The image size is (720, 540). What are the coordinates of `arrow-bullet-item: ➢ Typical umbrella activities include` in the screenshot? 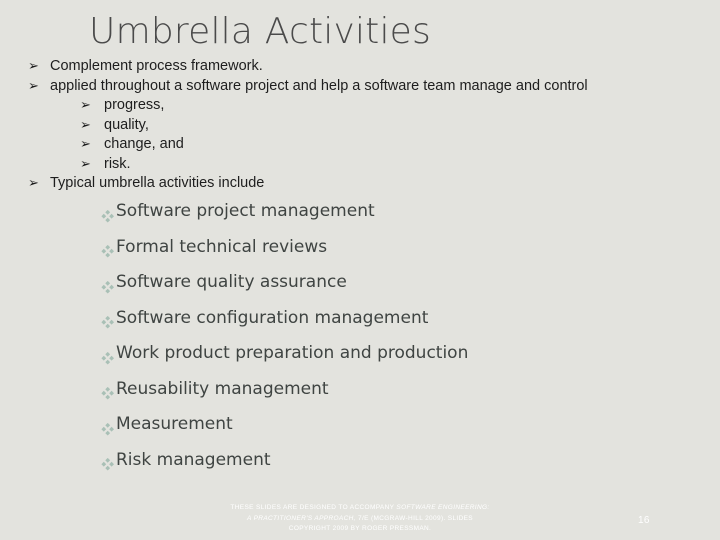 It's located at (368, 184).